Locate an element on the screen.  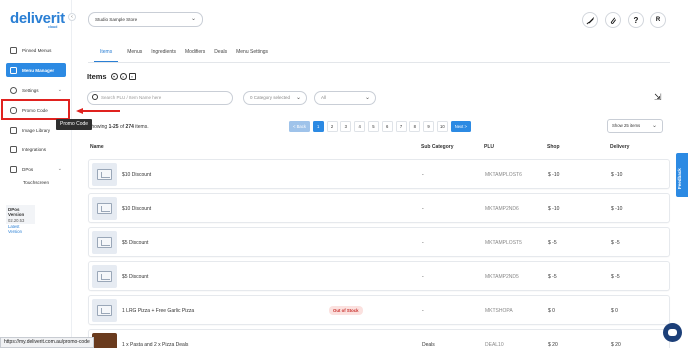
per-page-select: Show 25 items ⌄ is located at coordinates (635, 126).